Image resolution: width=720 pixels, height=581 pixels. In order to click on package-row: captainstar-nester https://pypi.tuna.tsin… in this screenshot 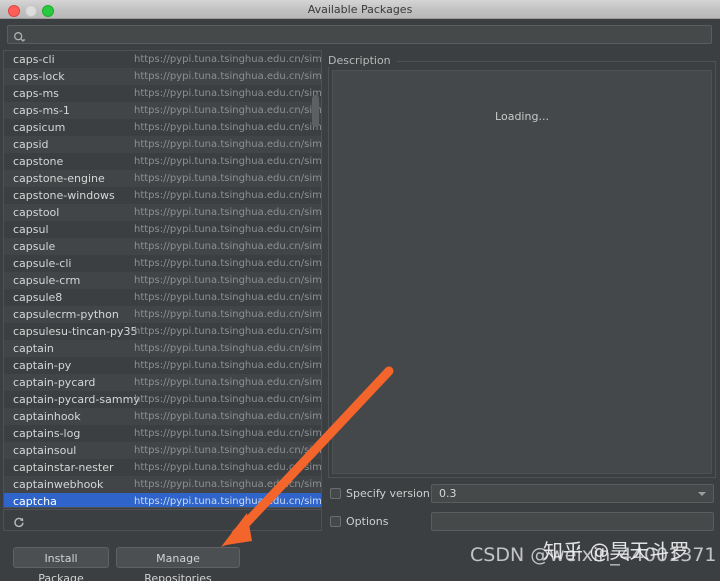, I will do `click(163, 467)`.